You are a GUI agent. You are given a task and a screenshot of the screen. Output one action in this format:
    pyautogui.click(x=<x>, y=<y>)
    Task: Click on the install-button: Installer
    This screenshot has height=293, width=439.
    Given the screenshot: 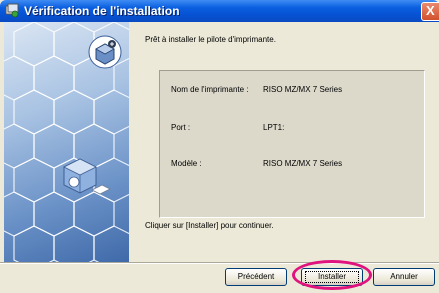 What is the action you would take?
    pyautogui.click(x=332, y=277)
    